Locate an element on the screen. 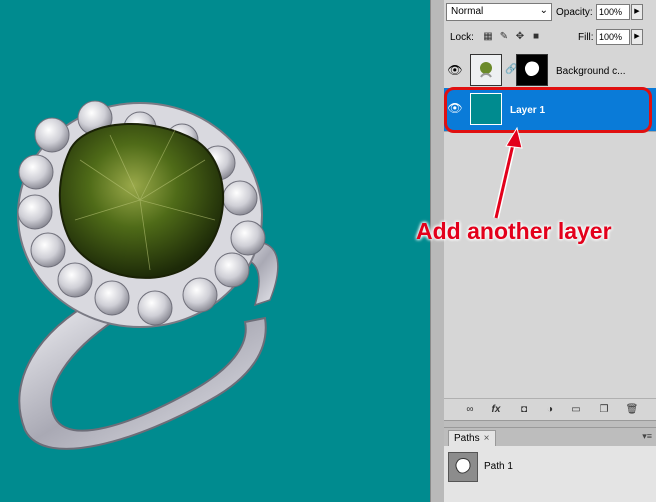  lock-all-icon: ■ is located at coordinates (536, 37).